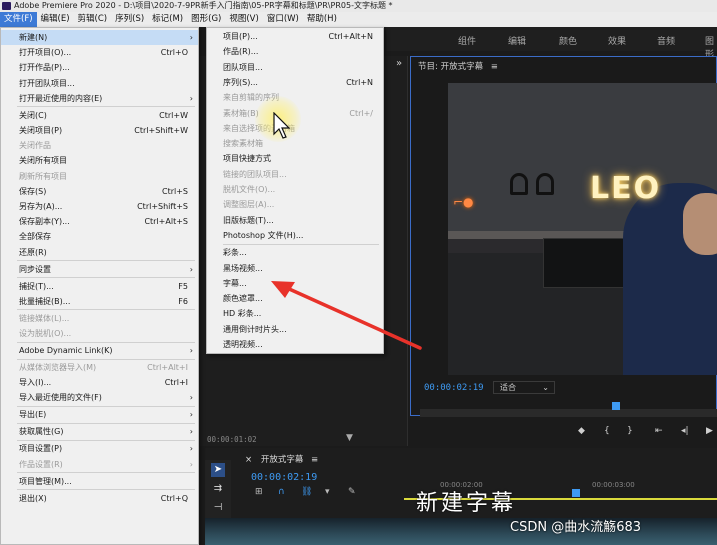 Image resolution: width=717 pixels, height=545 pixels. I want to click on file-menu-item-15: 还原(R), so click(99, 252).